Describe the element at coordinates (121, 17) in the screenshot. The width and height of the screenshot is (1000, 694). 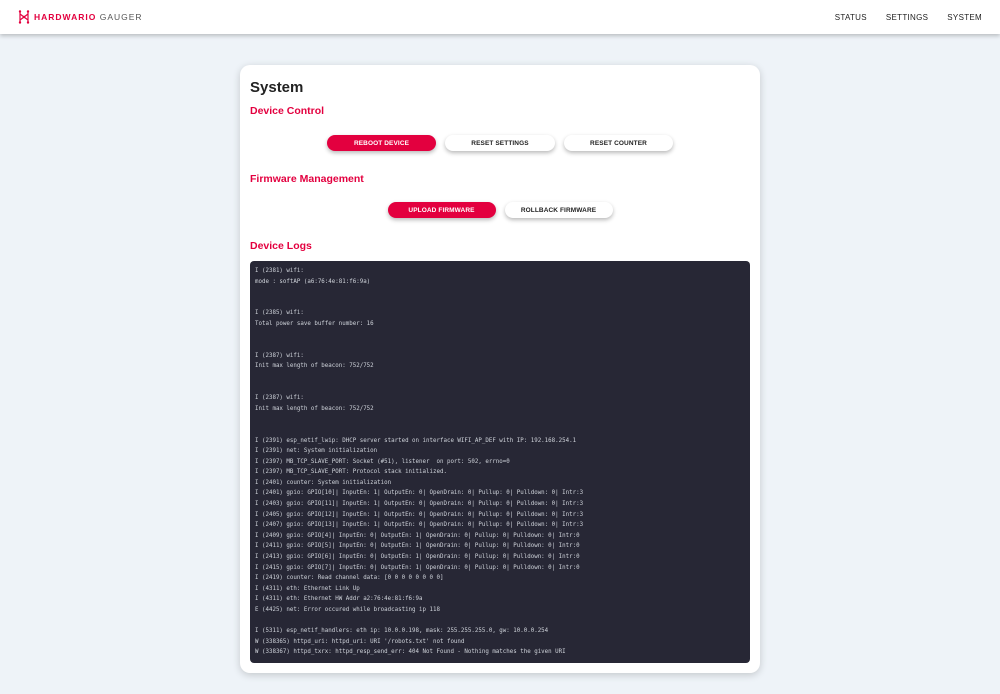
I see `brand-product: GAUGER` at that location.